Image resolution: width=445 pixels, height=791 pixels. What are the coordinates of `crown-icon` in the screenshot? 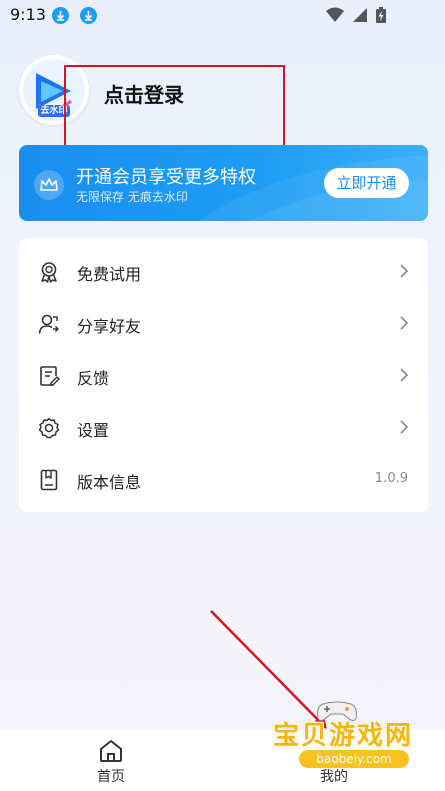 It's located at (49, 184).